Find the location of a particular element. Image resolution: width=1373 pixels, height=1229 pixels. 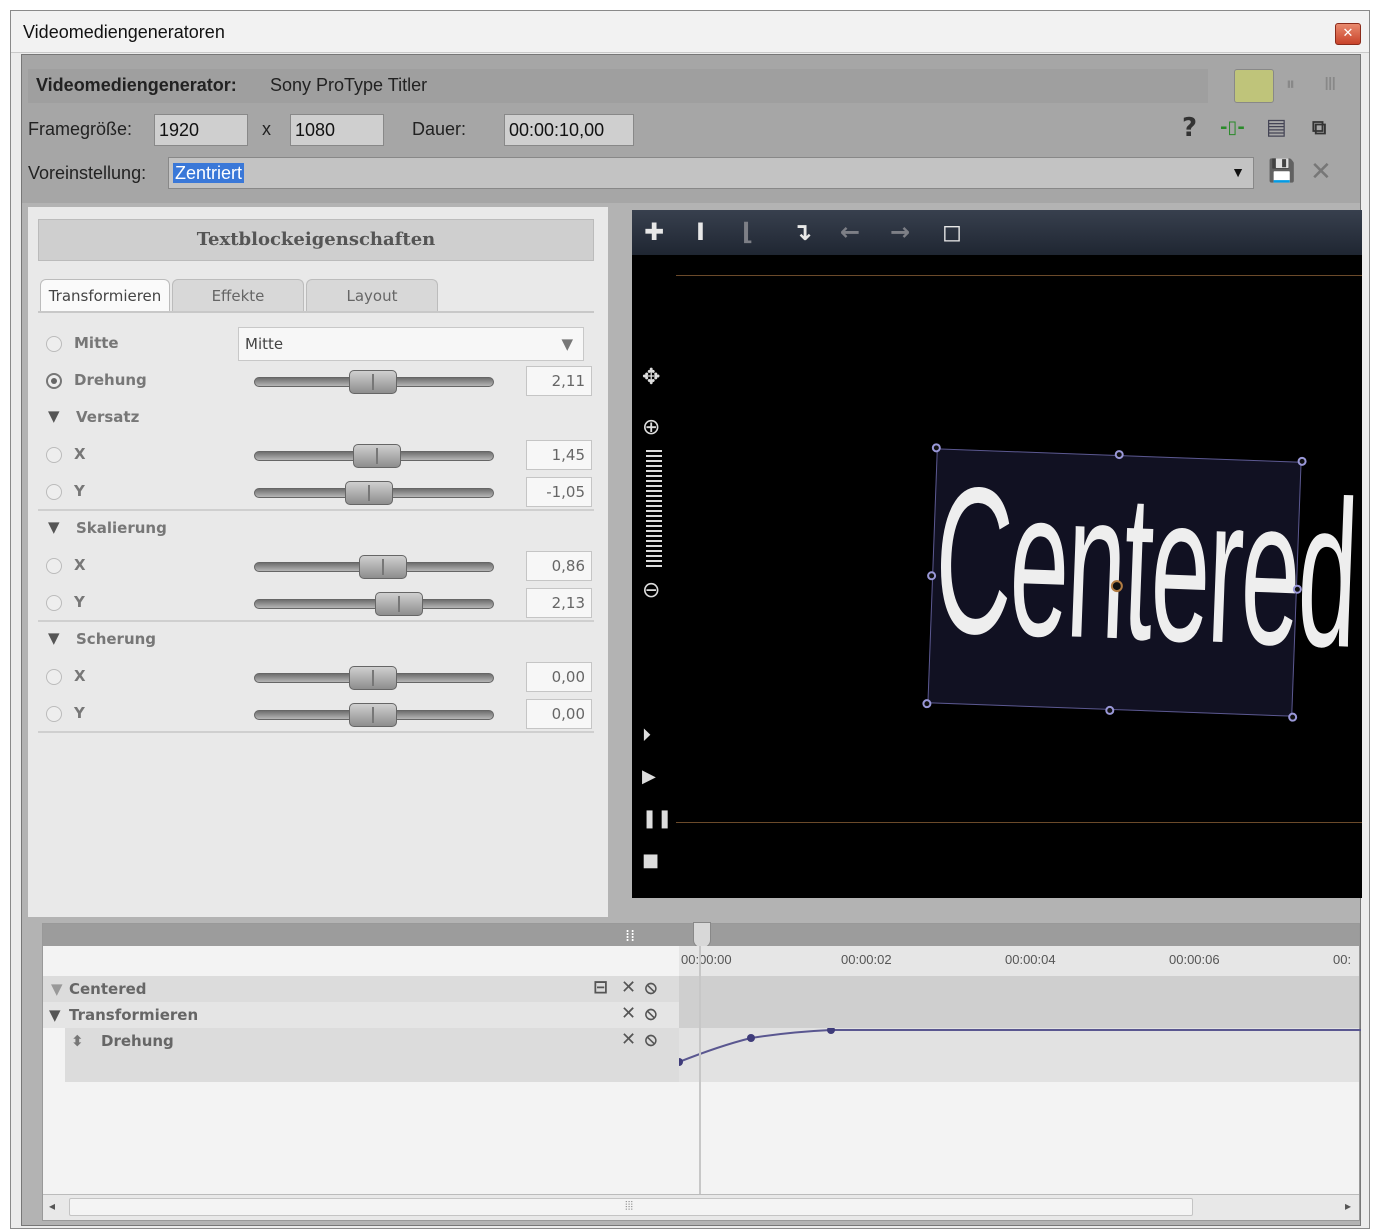

scroll-left-icon: ◂ is located at coordinates (52, 1206).